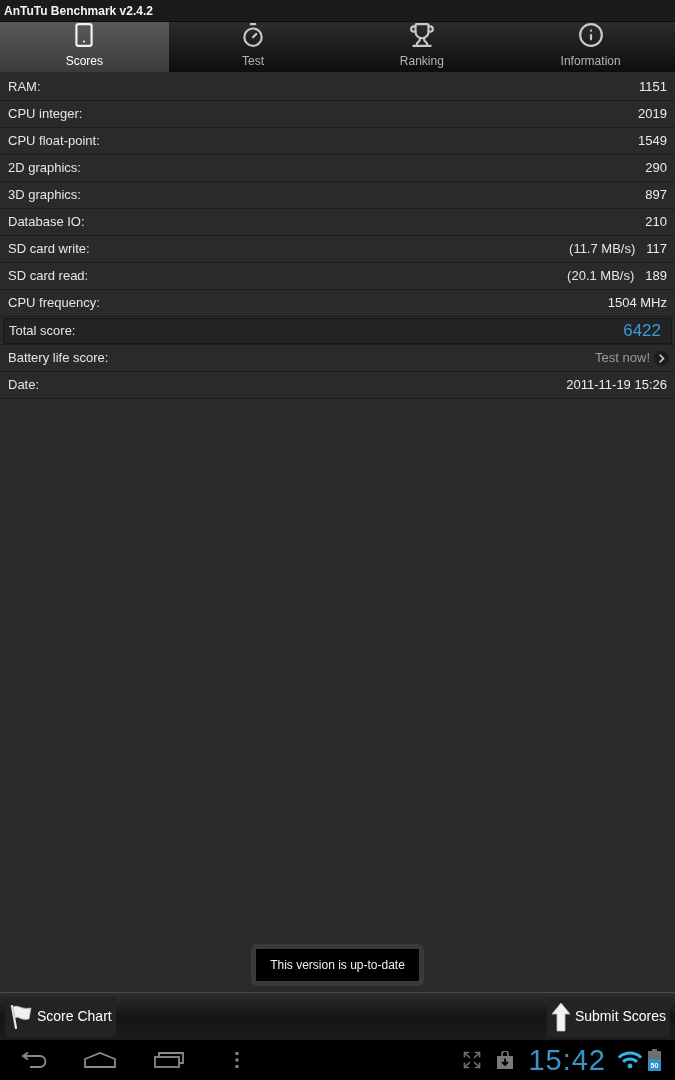 The width and height of the screenshot is (675, 1080). Describe the element at coordinates (601, 276) in the screenshot. I see `speed-reading: (20.1 MB/s)` at that location.